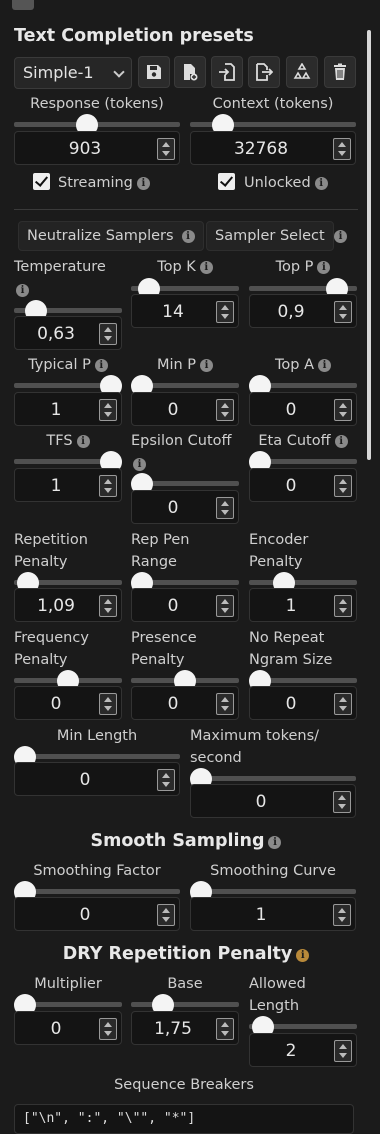 Image resolution: width=380 pixels, height=1134 pixels. Describe the element at coordinates (303, 703) in the screenshot. I see `no-repeat-ngram-input: 0` at that location.